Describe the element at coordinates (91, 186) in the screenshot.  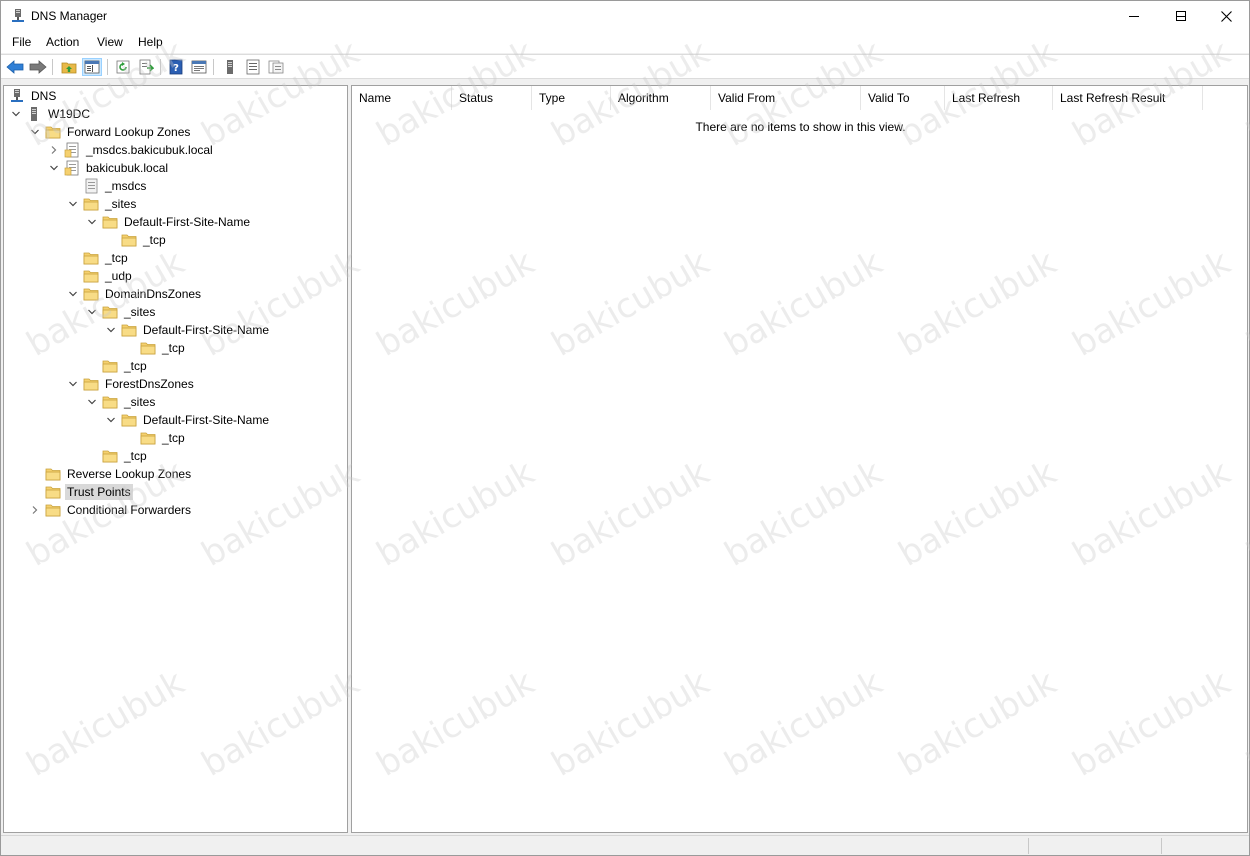
I see `delegation-icon` at that location.